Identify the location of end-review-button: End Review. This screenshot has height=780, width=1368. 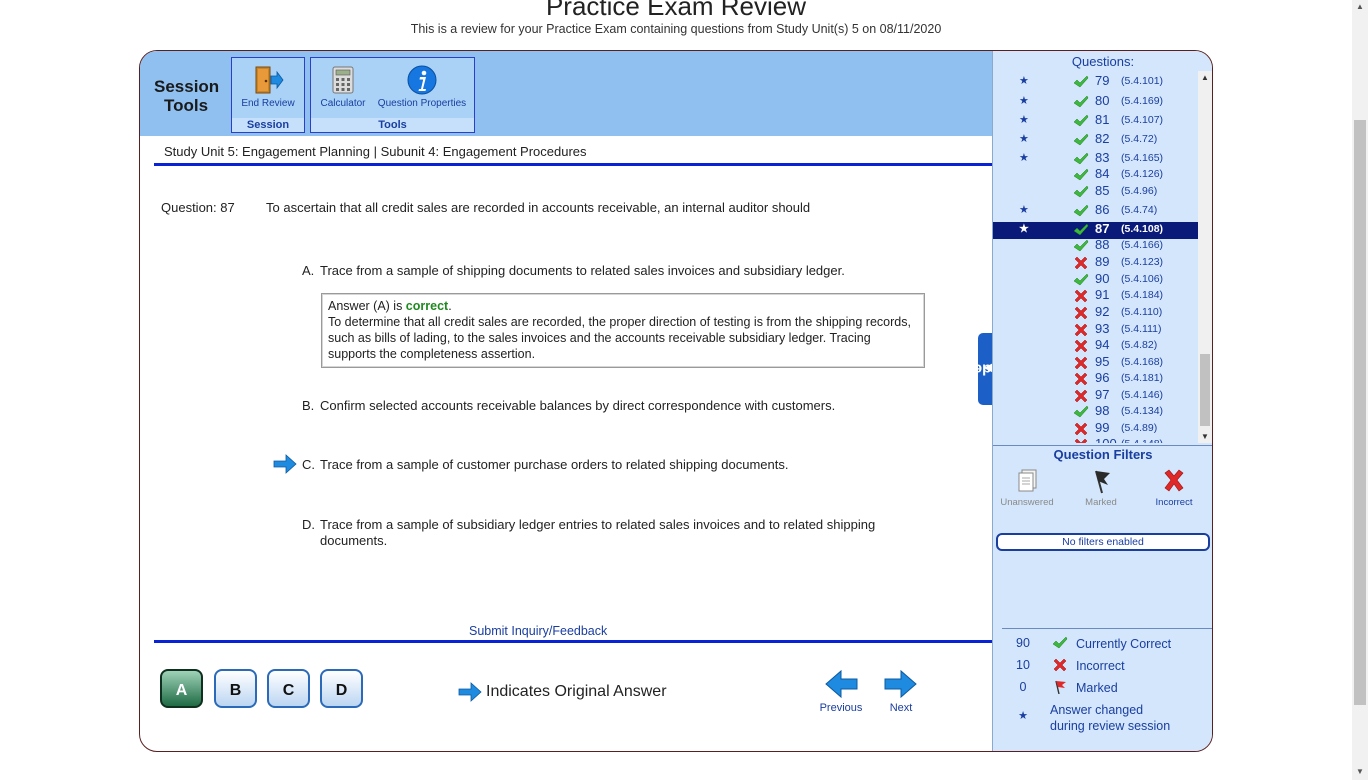
(268, 86).